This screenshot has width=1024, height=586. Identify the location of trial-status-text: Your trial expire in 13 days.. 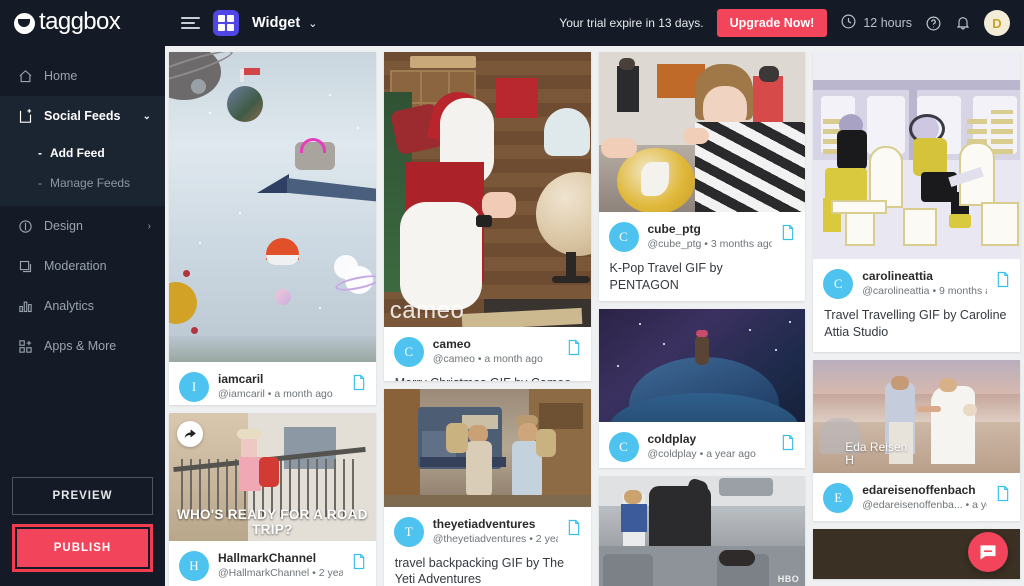
(631, 23).